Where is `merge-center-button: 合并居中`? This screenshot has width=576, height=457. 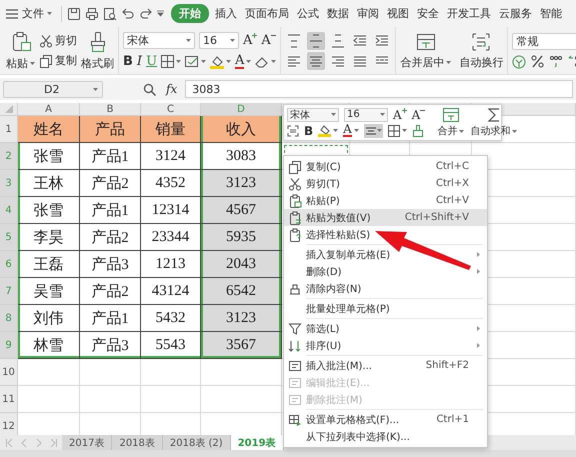 merge-center-button: 合并居中 is located at coordinates (426, 62).